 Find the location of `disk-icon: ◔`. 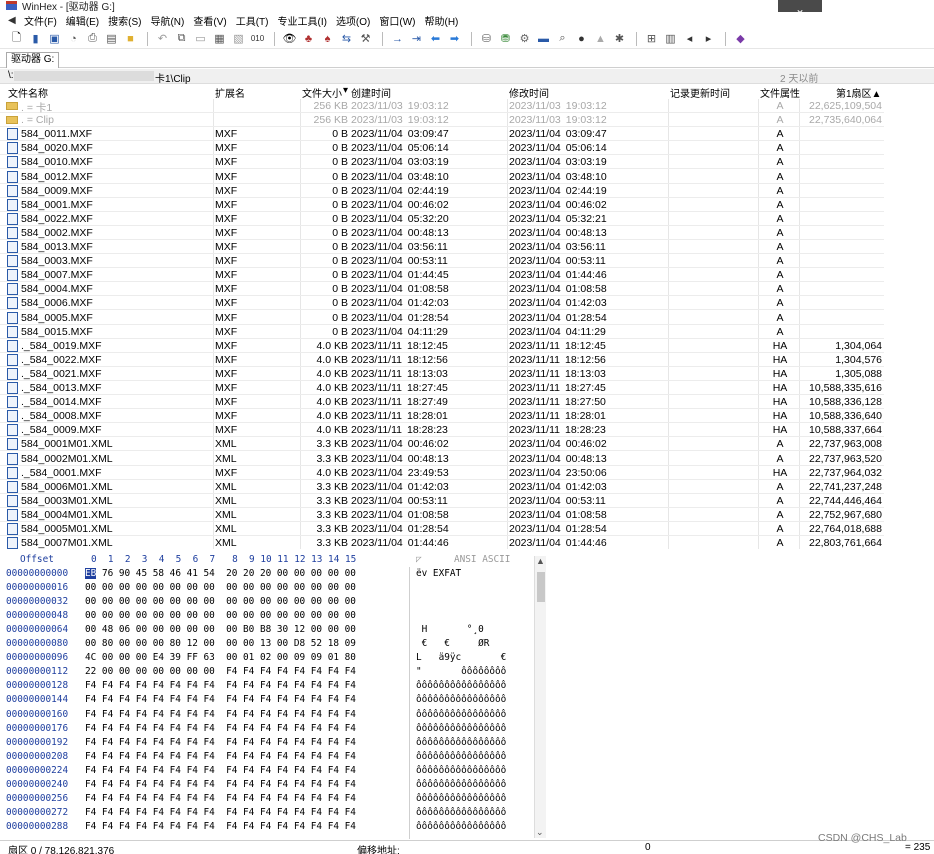

disk-icon: ◔ is located at coordinates (73, 39).